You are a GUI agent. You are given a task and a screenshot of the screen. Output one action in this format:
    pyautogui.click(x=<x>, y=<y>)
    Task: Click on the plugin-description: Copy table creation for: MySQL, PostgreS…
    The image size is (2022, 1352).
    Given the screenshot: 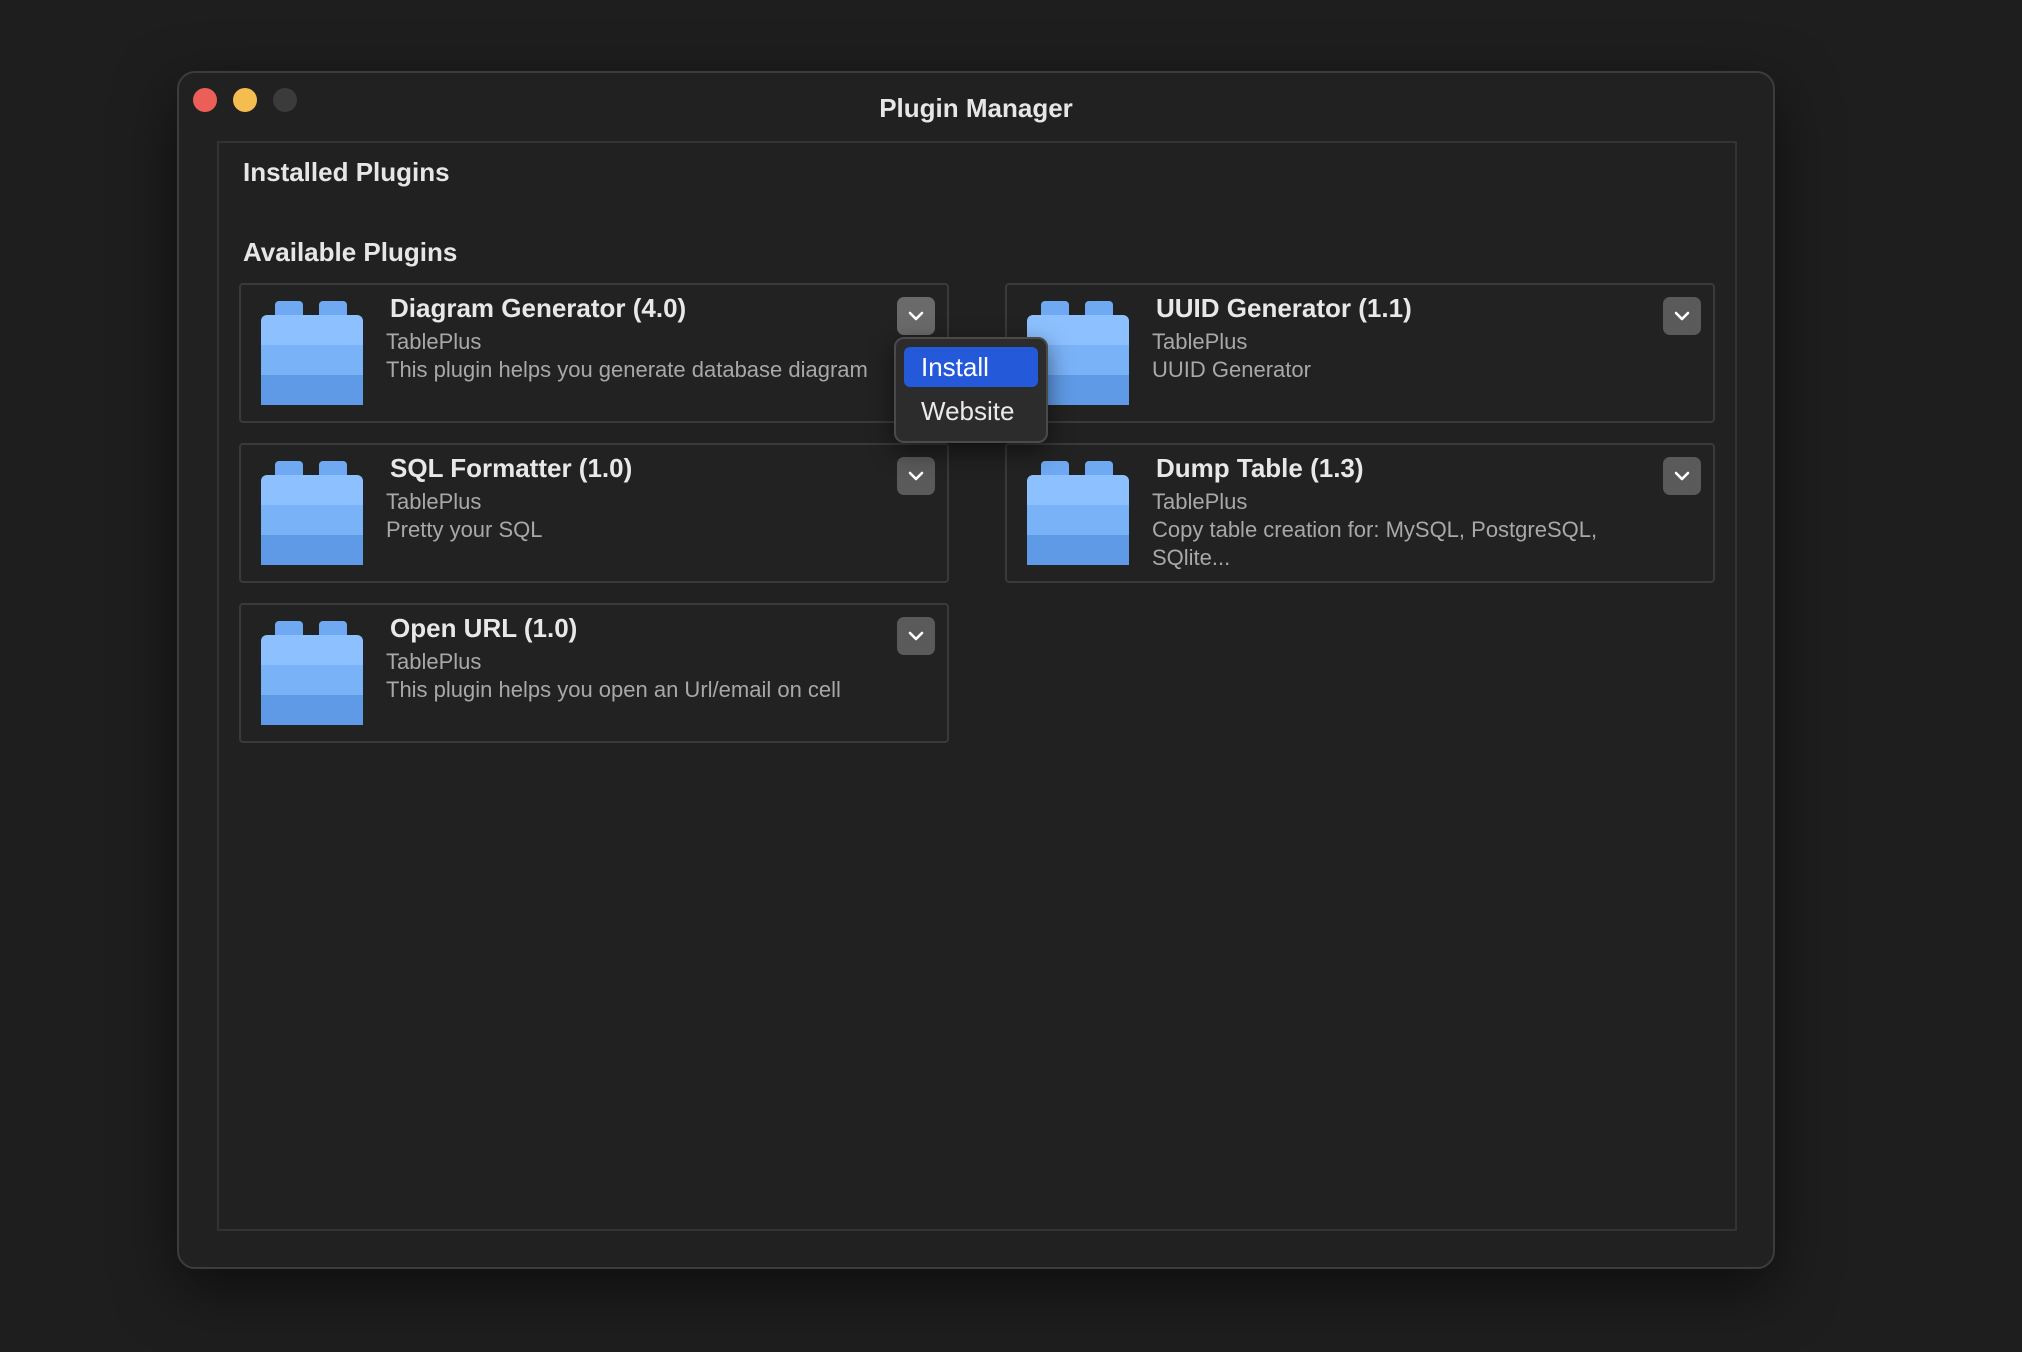 What is the action you would take?
    pyautogui.click(x=1375, y=543)
    